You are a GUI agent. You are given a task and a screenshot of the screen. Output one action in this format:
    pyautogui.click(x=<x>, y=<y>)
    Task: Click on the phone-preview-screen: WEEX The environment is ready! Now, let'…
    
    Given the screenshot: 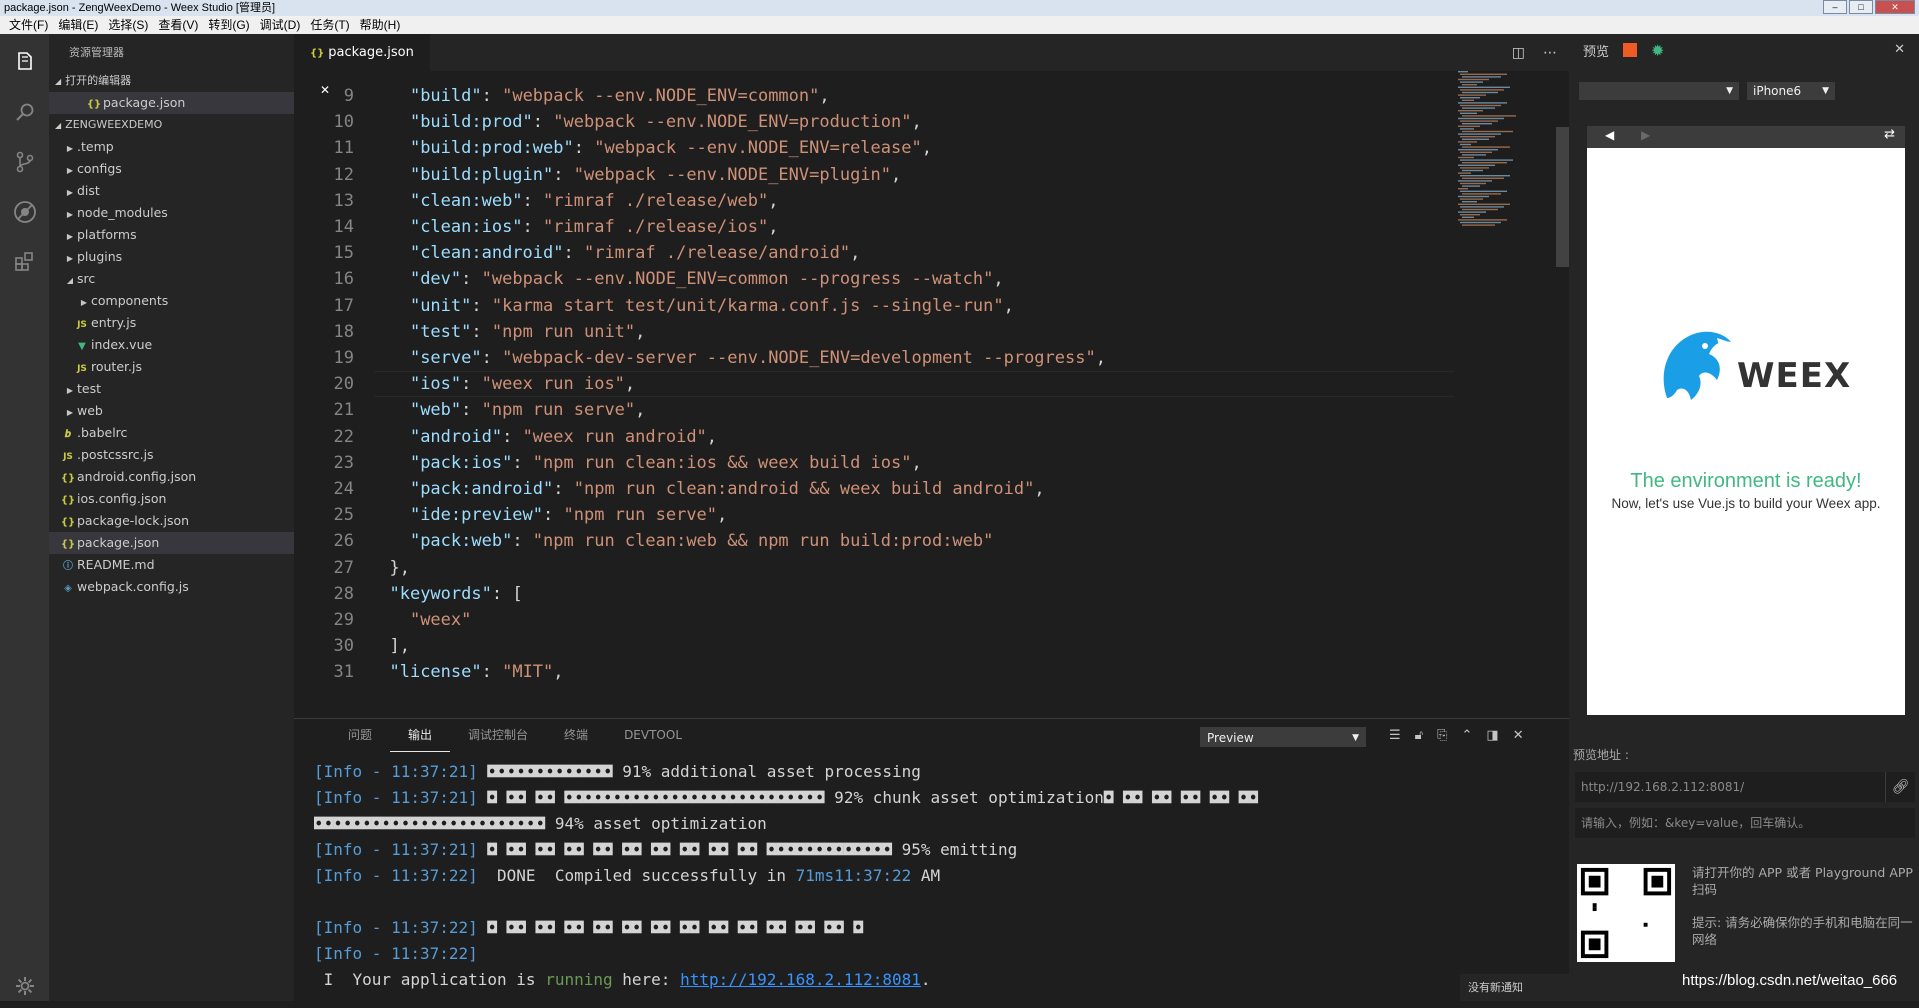 What is the action you would take?
    pyautogui.click(x=1746, y=431)
    